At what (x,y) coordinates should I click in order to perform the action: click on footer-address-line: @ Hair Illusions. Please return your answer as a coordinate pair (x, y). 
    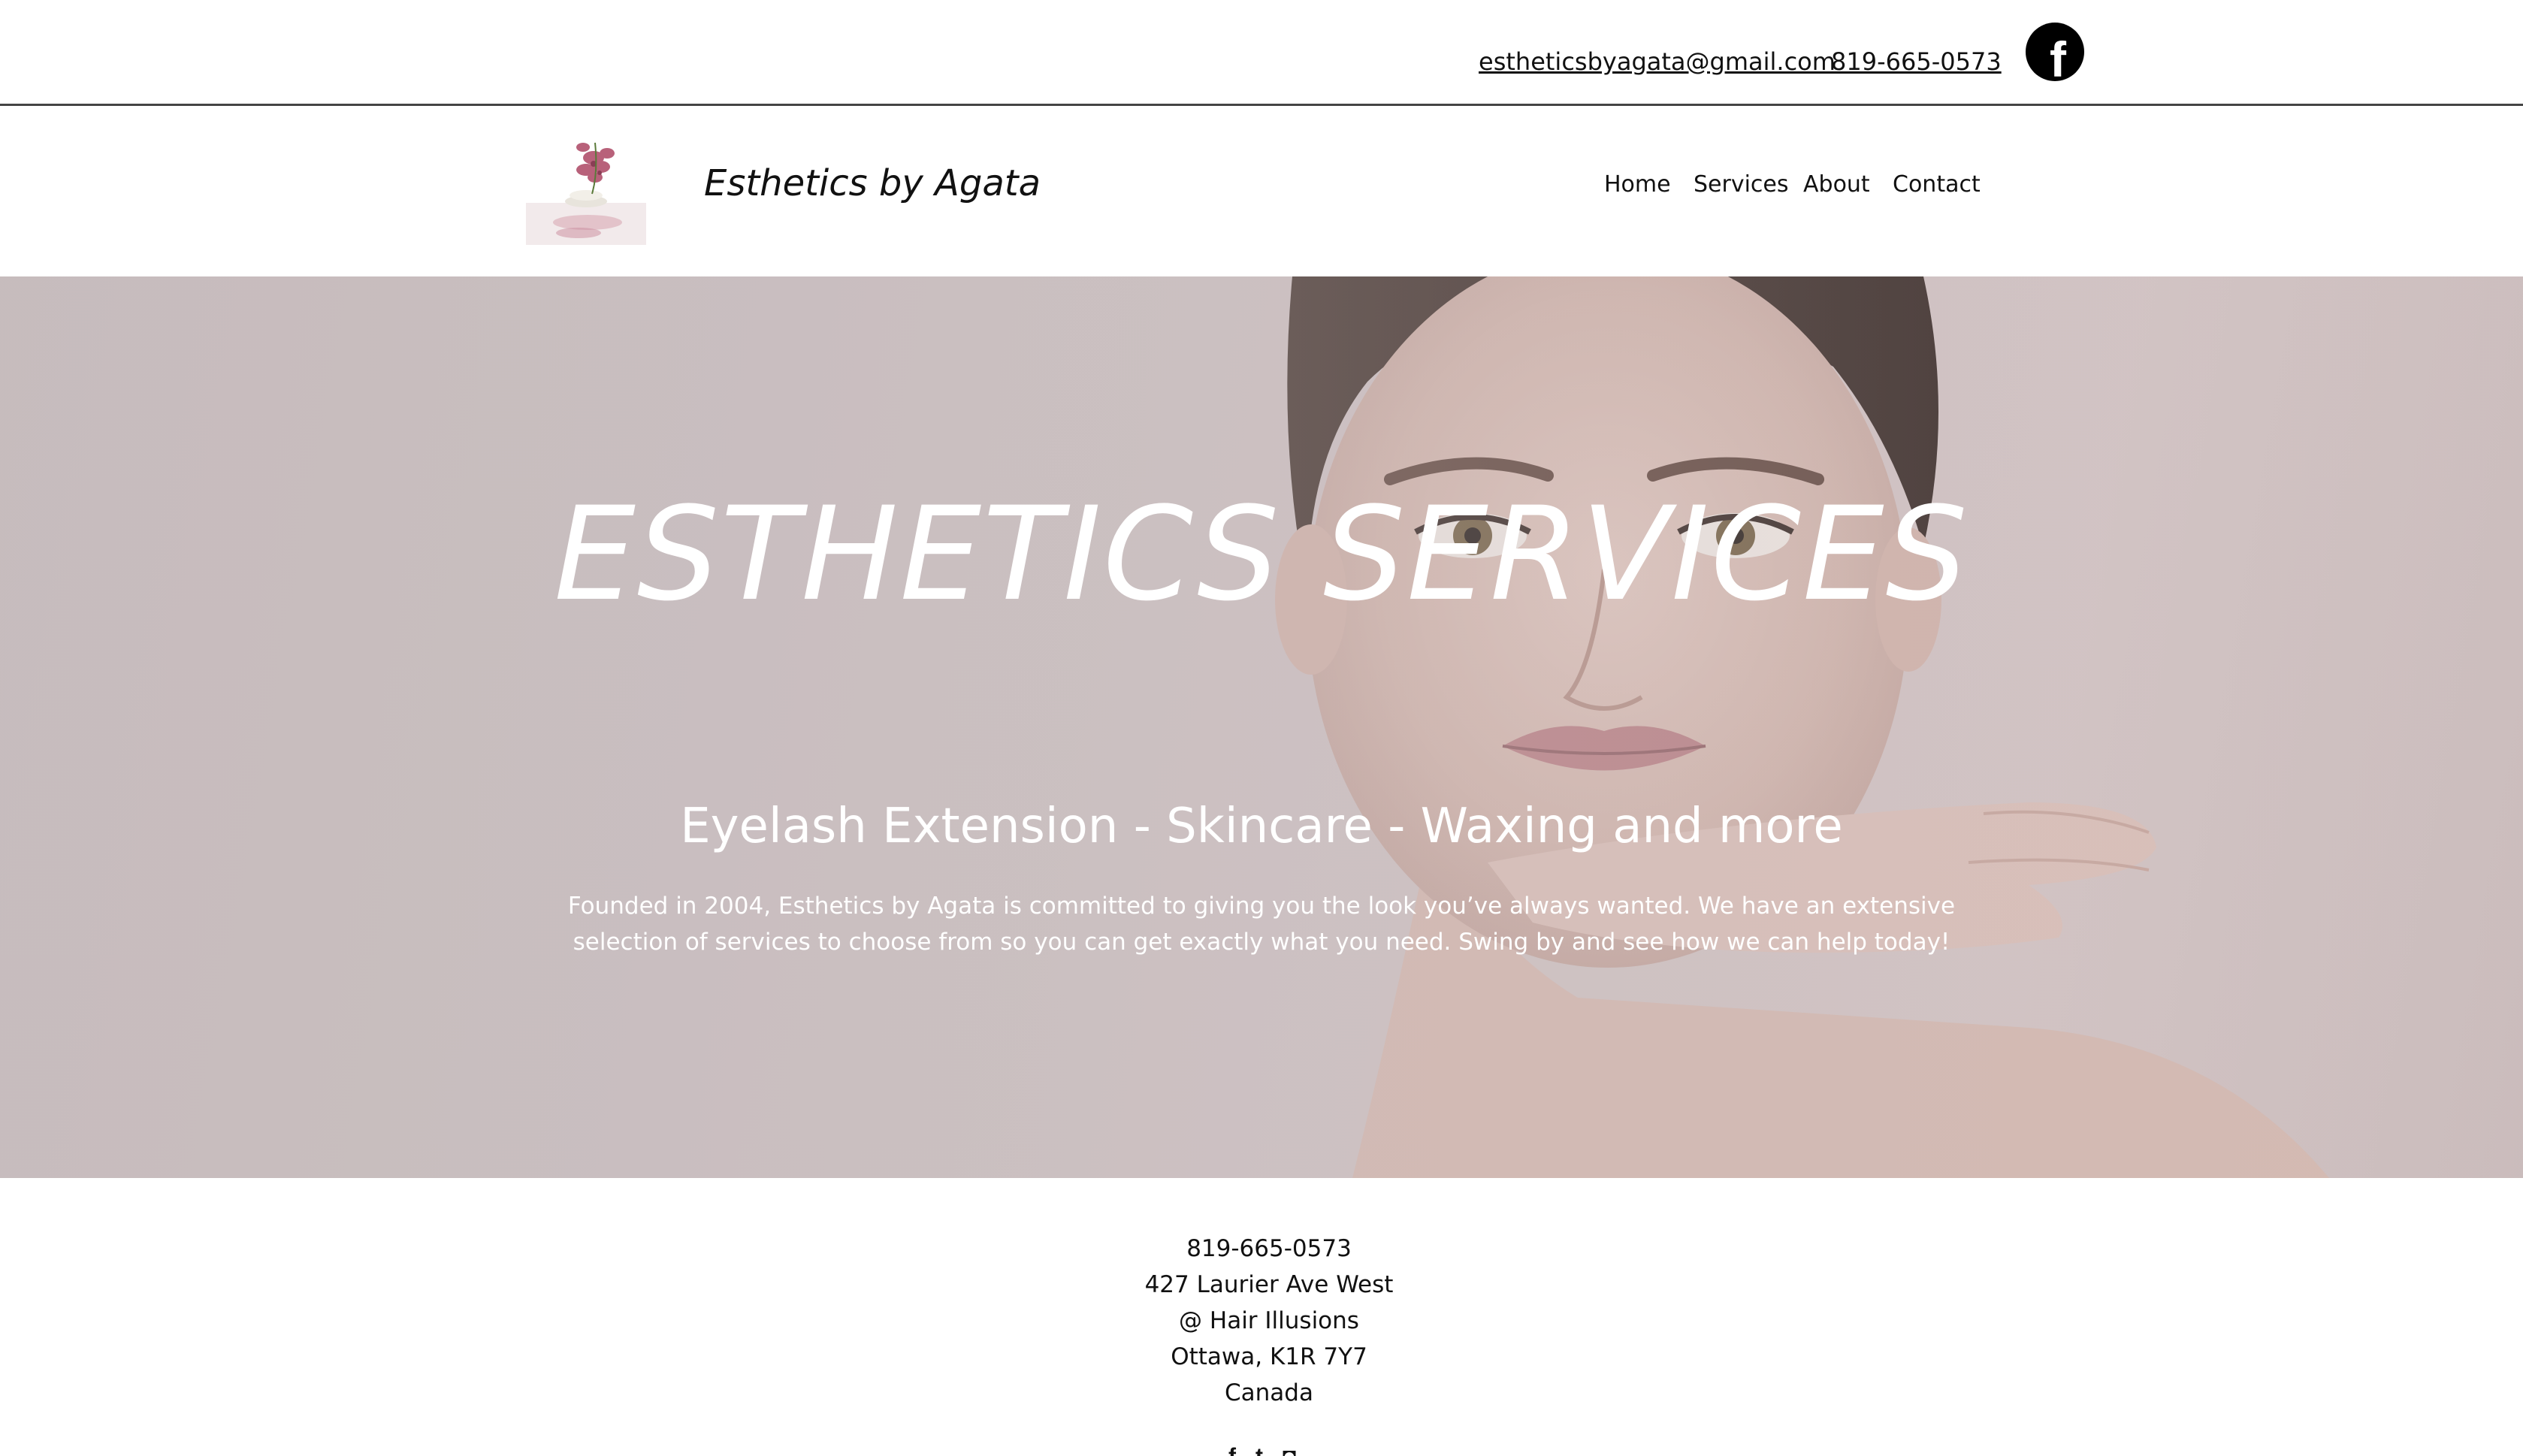
    Looking at the image, I should click on (1269, 1320).